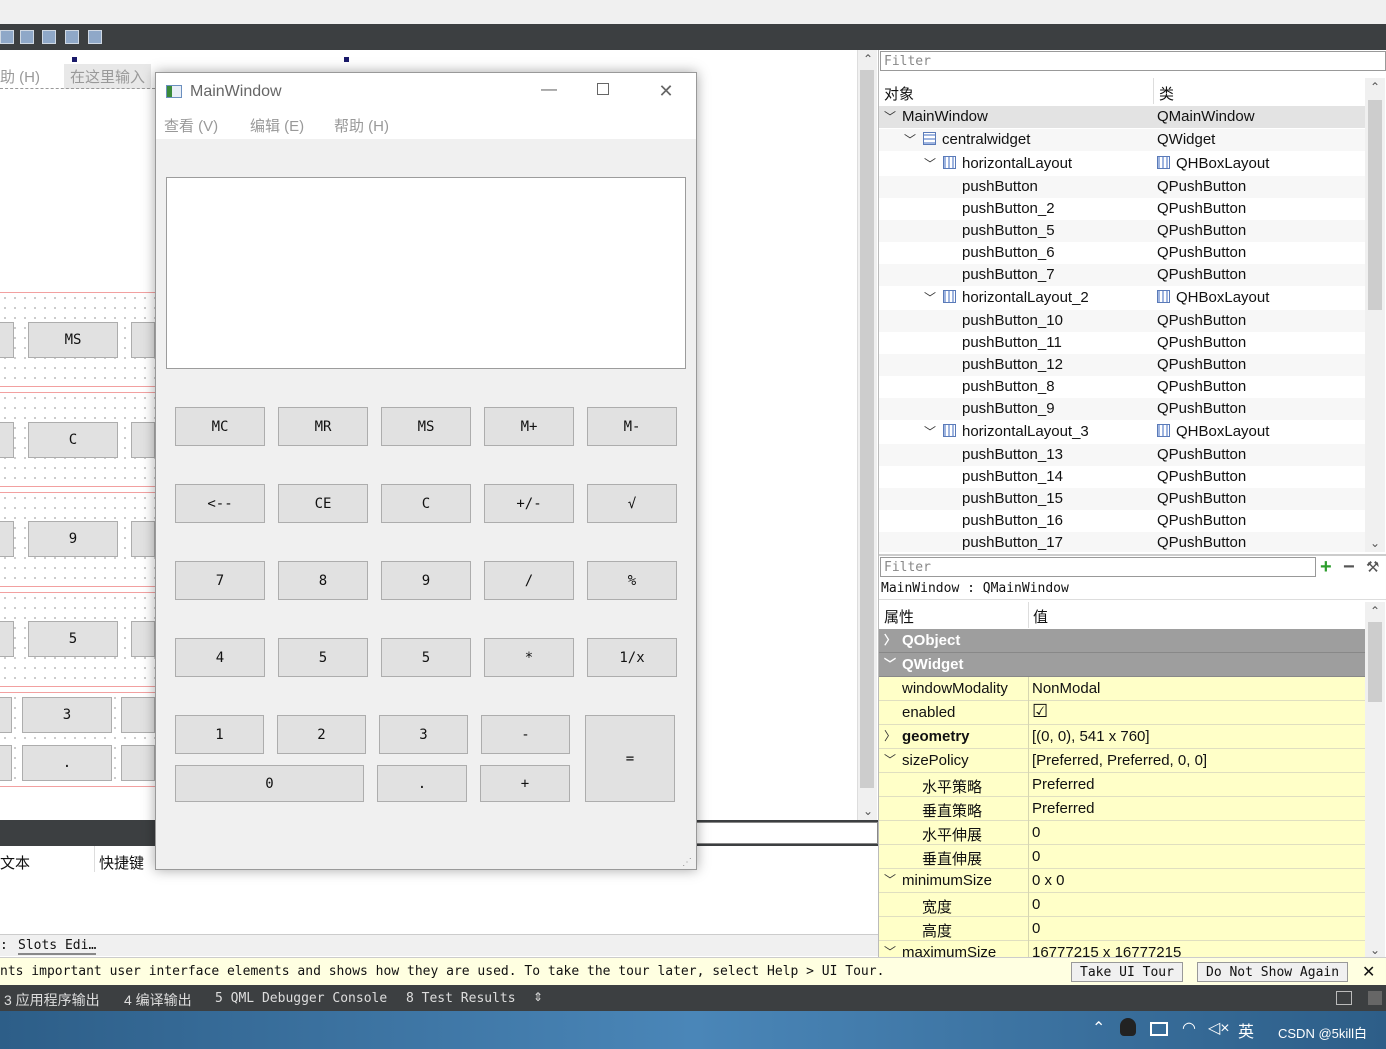 Image resolution: width=1386 pixels, height=1049 pixels. I want to click on ce-button: CE, so click(323, 503).